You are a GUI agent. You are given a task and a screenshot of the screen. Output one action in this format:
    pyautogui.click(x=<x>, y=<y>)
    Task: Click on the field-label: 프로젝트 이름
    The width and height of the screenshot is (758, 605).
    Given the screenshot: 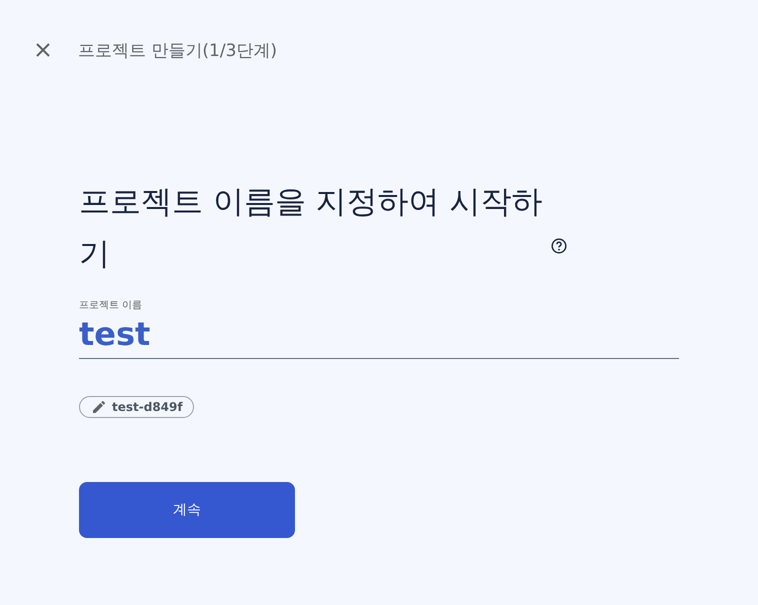 What is the action you would take?
    pyautogui.click(x=111, y=305)
    